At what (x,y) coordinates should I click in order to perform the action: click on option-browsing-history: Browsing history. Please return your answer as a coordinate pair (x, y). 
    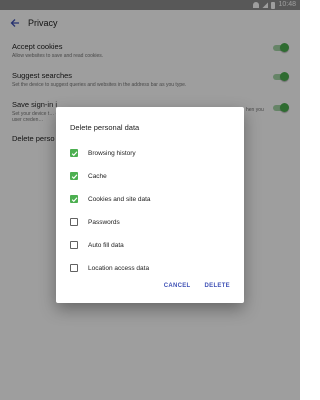
    Looking at the image, I should click on (152, 153).